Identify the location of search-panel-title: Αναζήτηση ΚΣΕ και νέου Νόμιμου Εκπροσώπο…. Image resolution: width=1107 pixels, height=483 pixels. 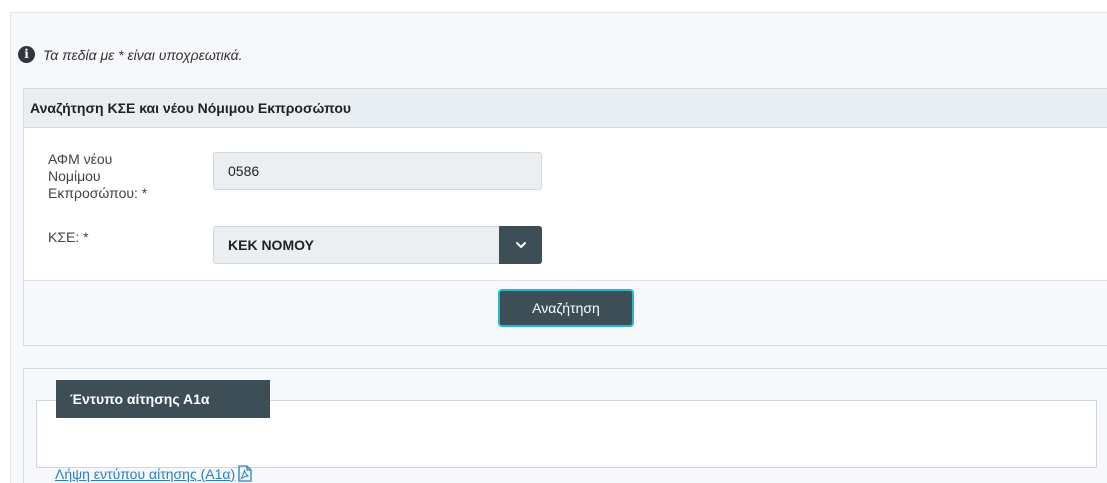
(565, 108).